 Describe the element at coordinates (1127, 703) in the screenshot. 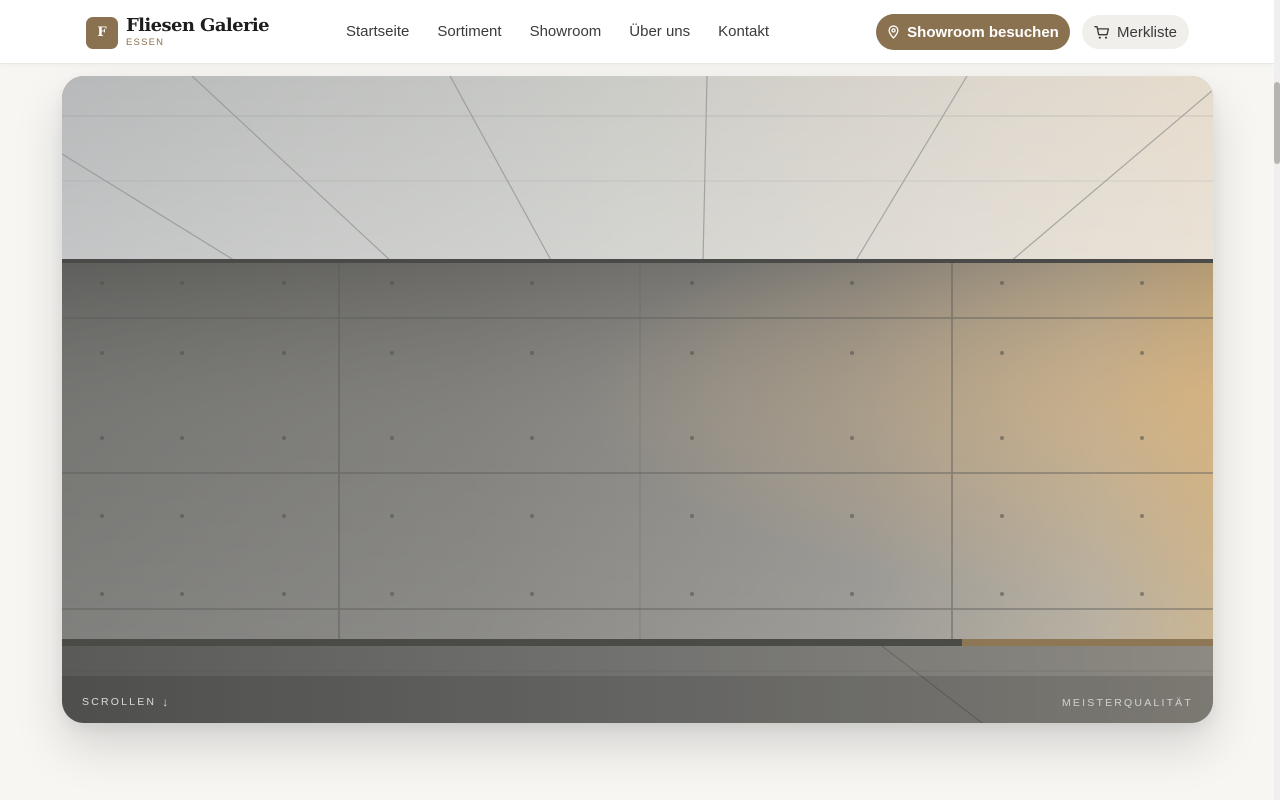

I see `quality-caption: MEISTERQUALITÄT` at that location.